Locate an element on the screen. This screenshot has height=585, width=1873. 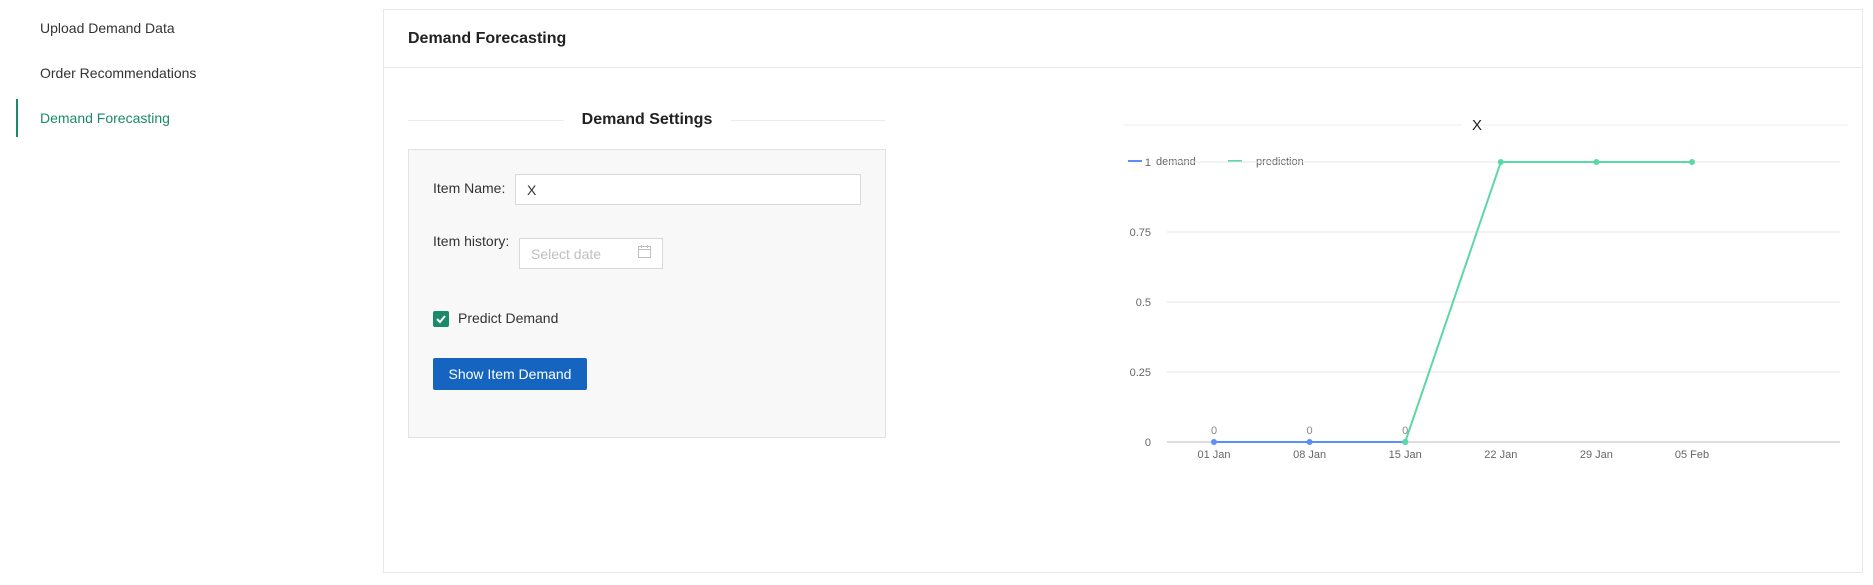
y-tick-label: 0.75 is located at coordinates (1140, 233).